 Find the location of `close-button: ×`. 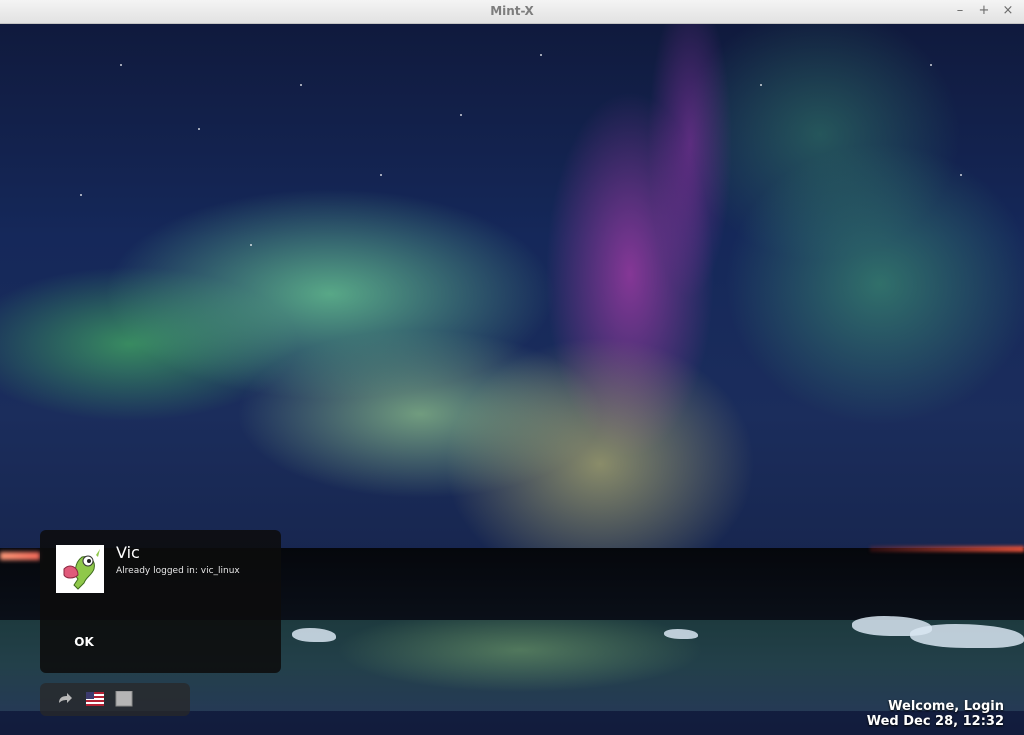

close-button: × is located at coordinates (1008, 11).